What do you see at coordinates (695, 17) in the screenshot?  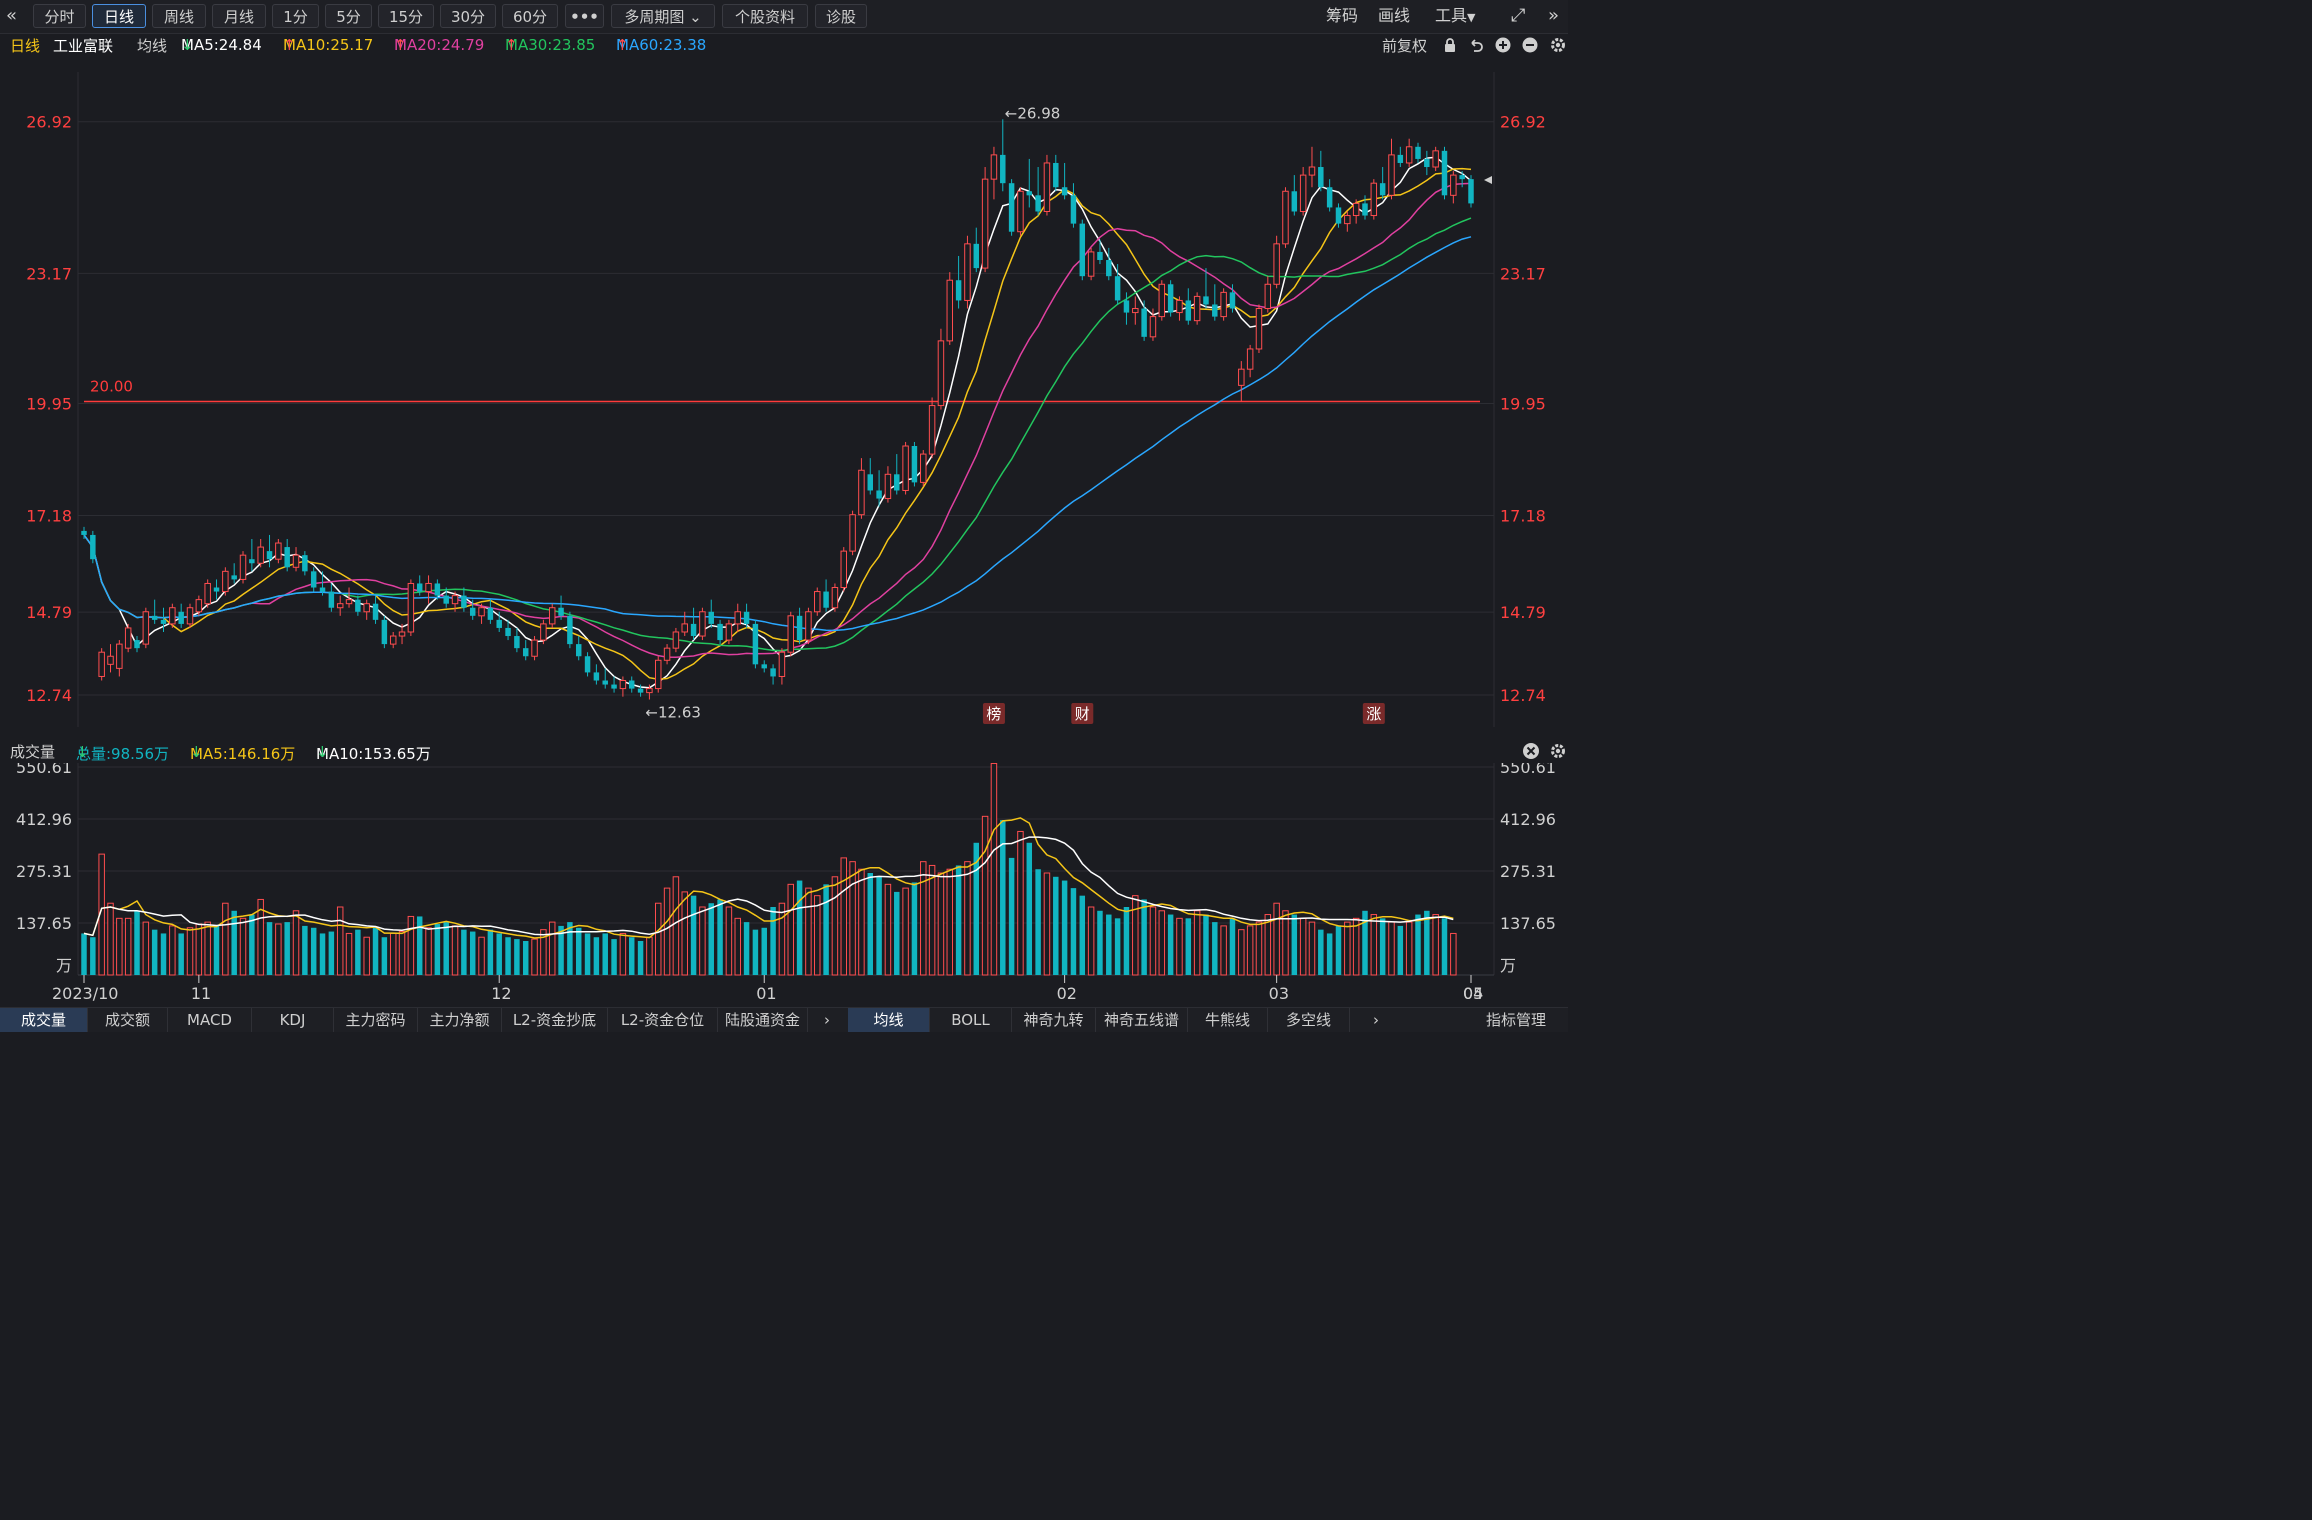 I see `chevron-down-icon: ⌄` at bounding box center [695, 17].